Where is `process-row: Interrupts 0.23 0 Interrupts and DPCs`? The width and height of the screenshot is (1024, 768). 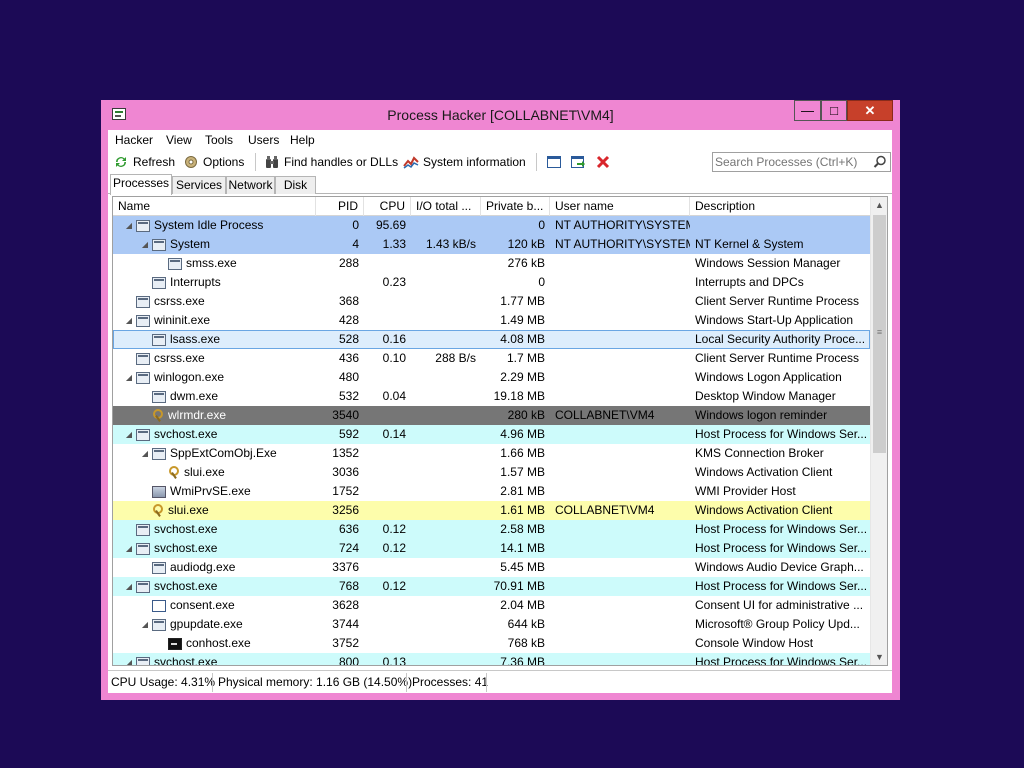
process-row: Interrupts 0.23 0 Interrupts and DPCs is located at coordinates (491, 282).